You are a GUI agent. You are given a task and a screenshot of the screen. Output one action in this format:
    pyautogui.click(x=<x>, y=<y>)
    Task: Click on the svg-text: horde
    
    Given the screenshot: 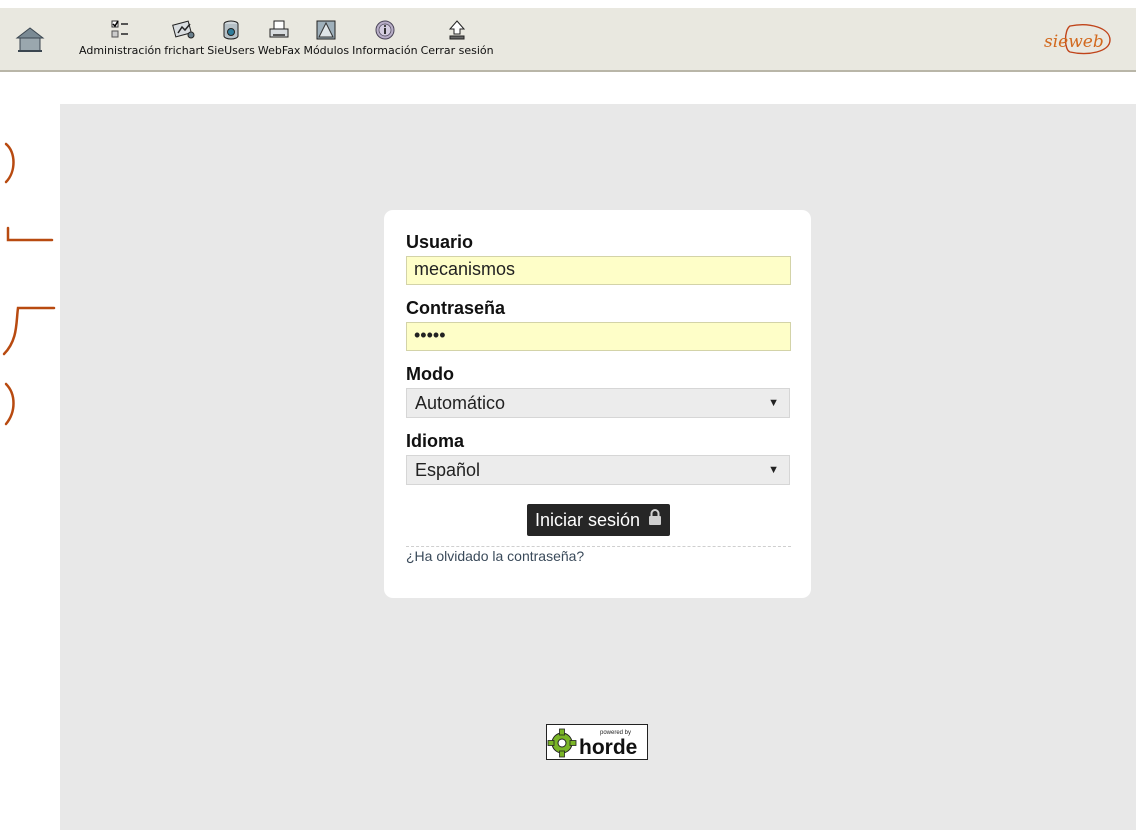 What is the action you would take?
    pyautogui.click(x=608, y=747)
    